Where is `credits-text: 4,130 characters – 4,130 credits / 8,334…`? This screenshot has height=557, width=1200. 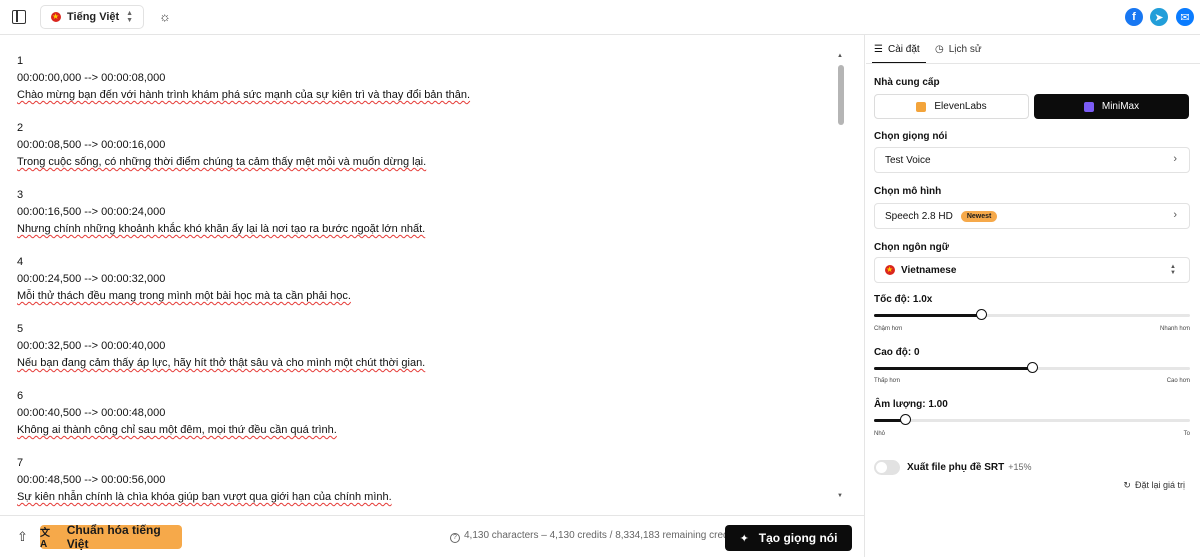
credits-text: 4,130 characters – 4,130 credits / 8,334… is located at coordinates (601, 535).